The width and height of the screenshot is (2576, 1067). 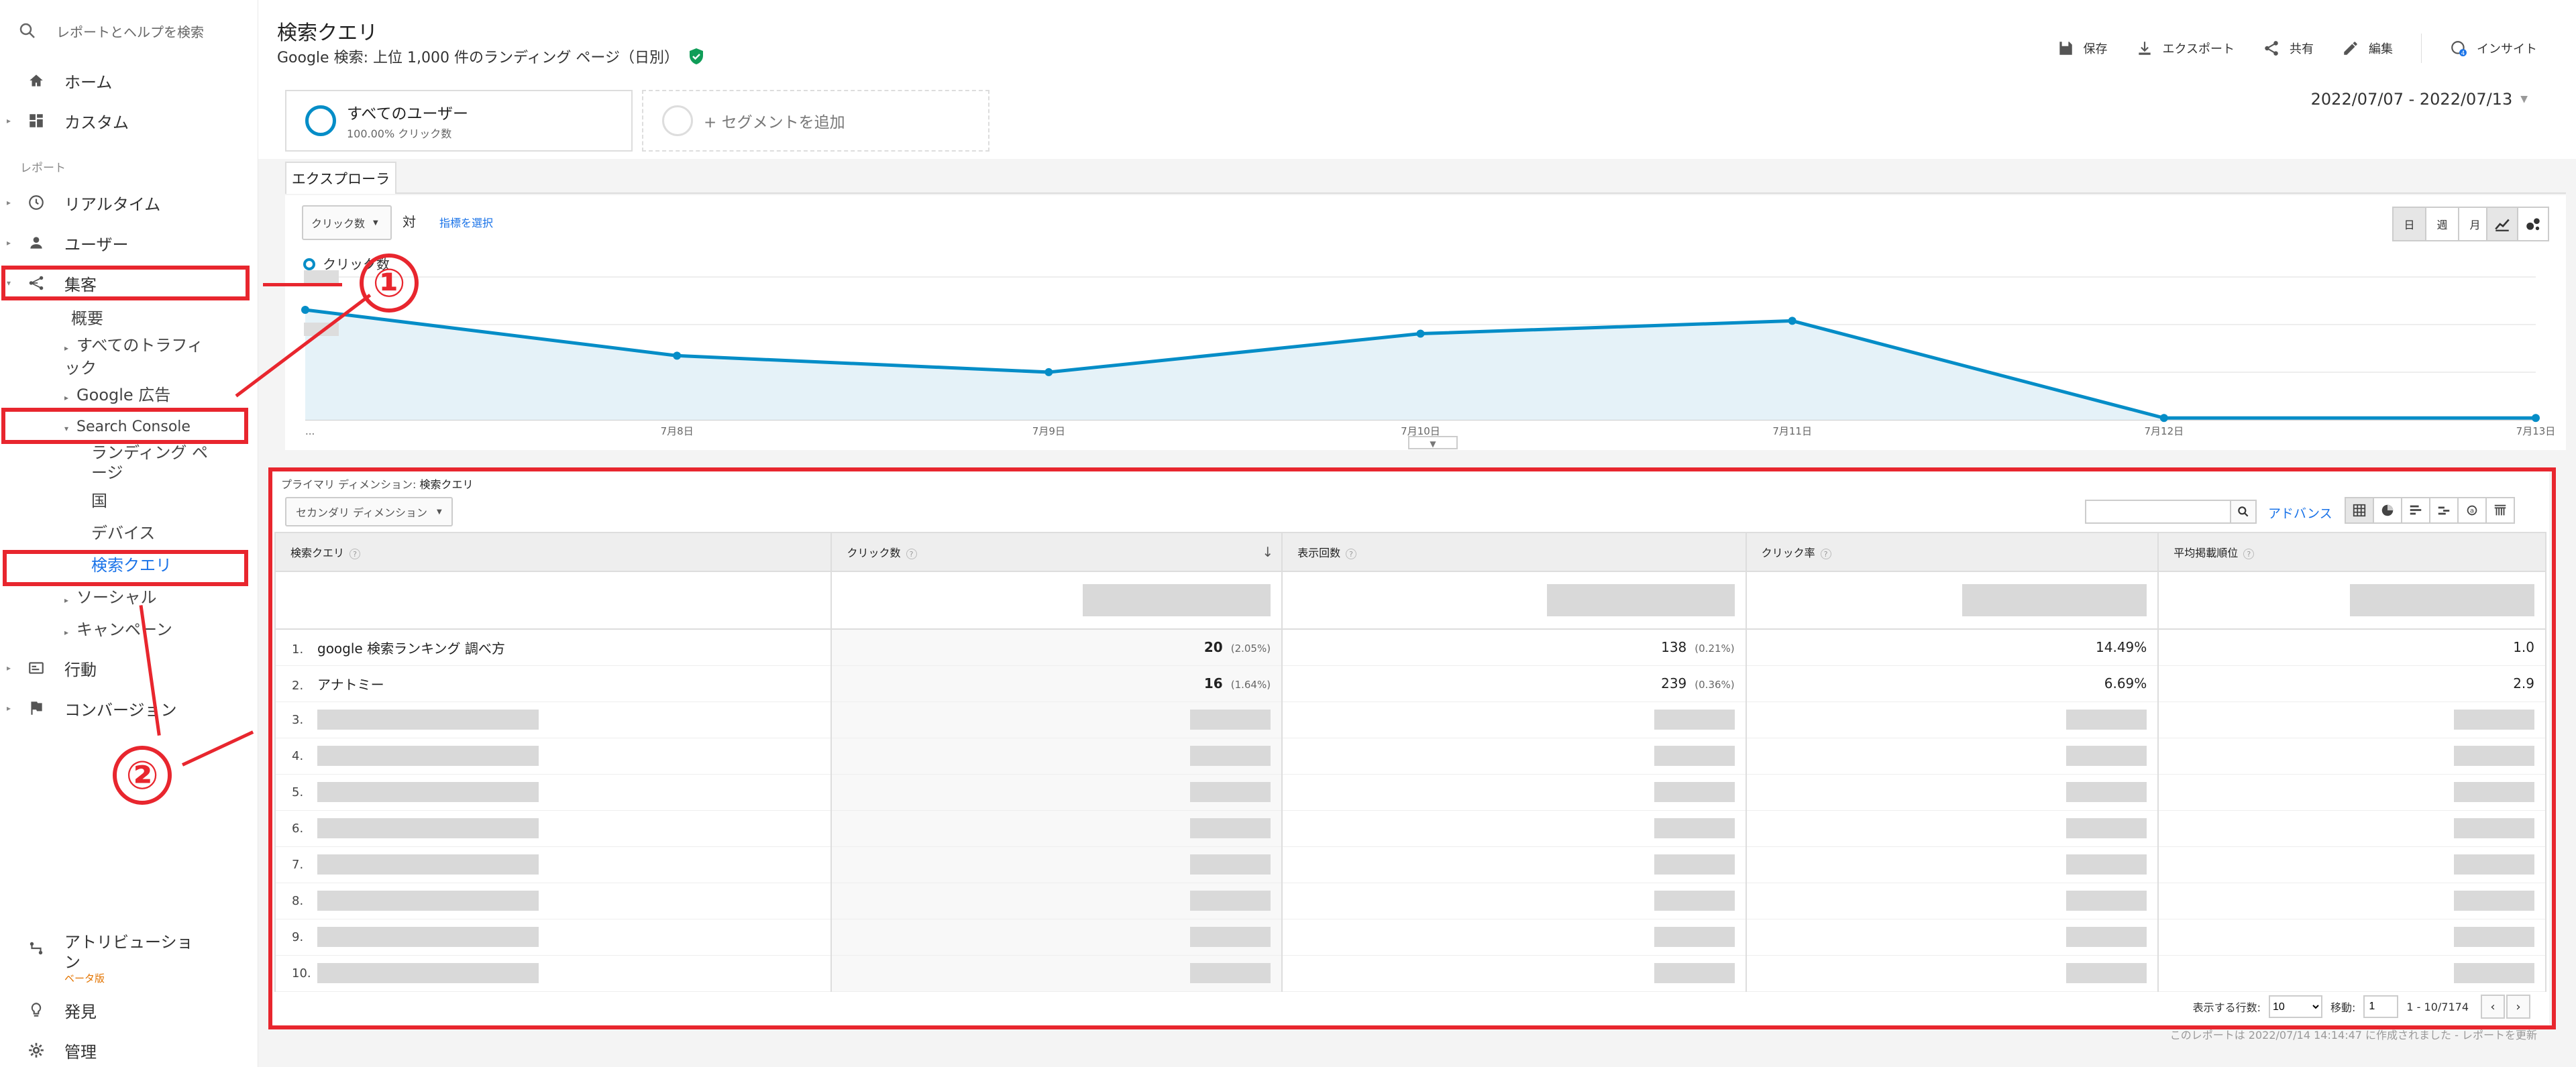 What do you see at coordinates (2164, 431) in the screenshot?
I see `x-tick-label: 7月12日` at bounding box center [2164, 431].